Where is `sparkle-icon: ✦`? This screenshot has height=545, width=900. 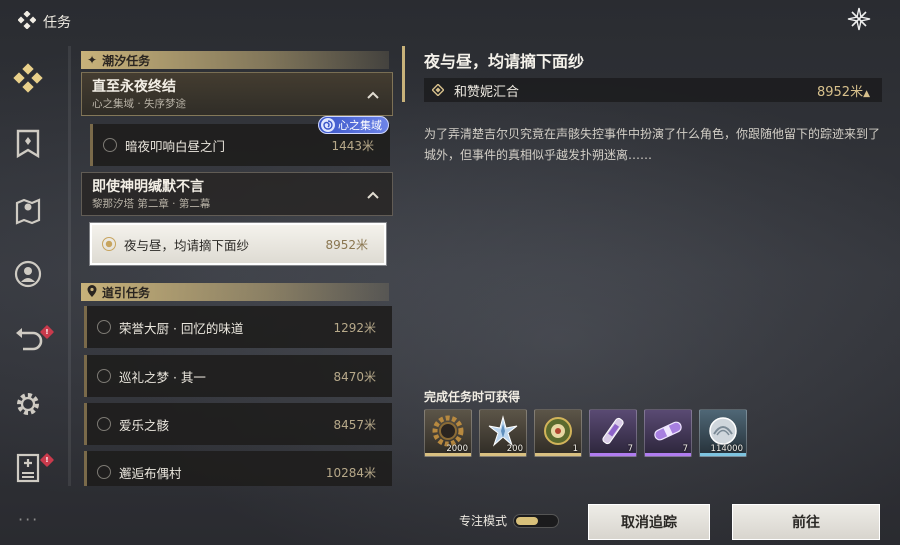 sparkle-icon: ✦ is located at coordinates (92, 60).